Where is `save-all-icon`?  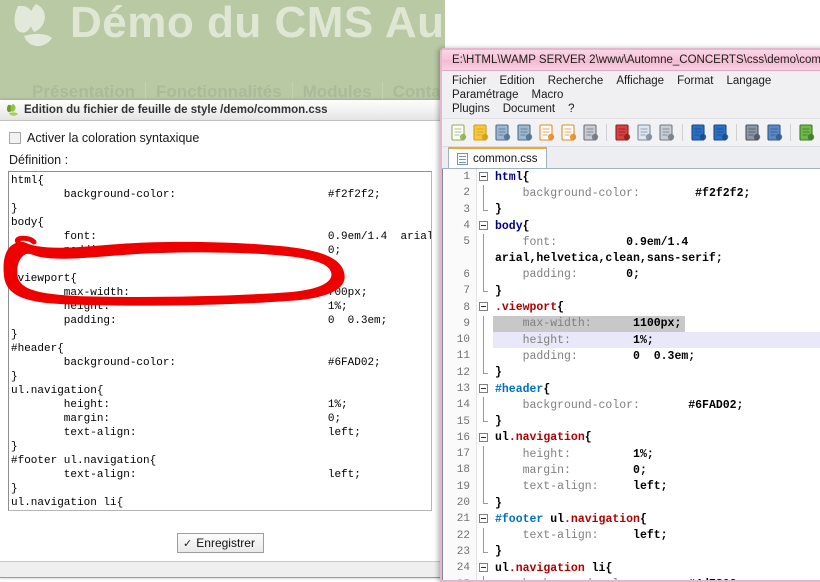
save-all-icon is located at coordinates (524, 132).